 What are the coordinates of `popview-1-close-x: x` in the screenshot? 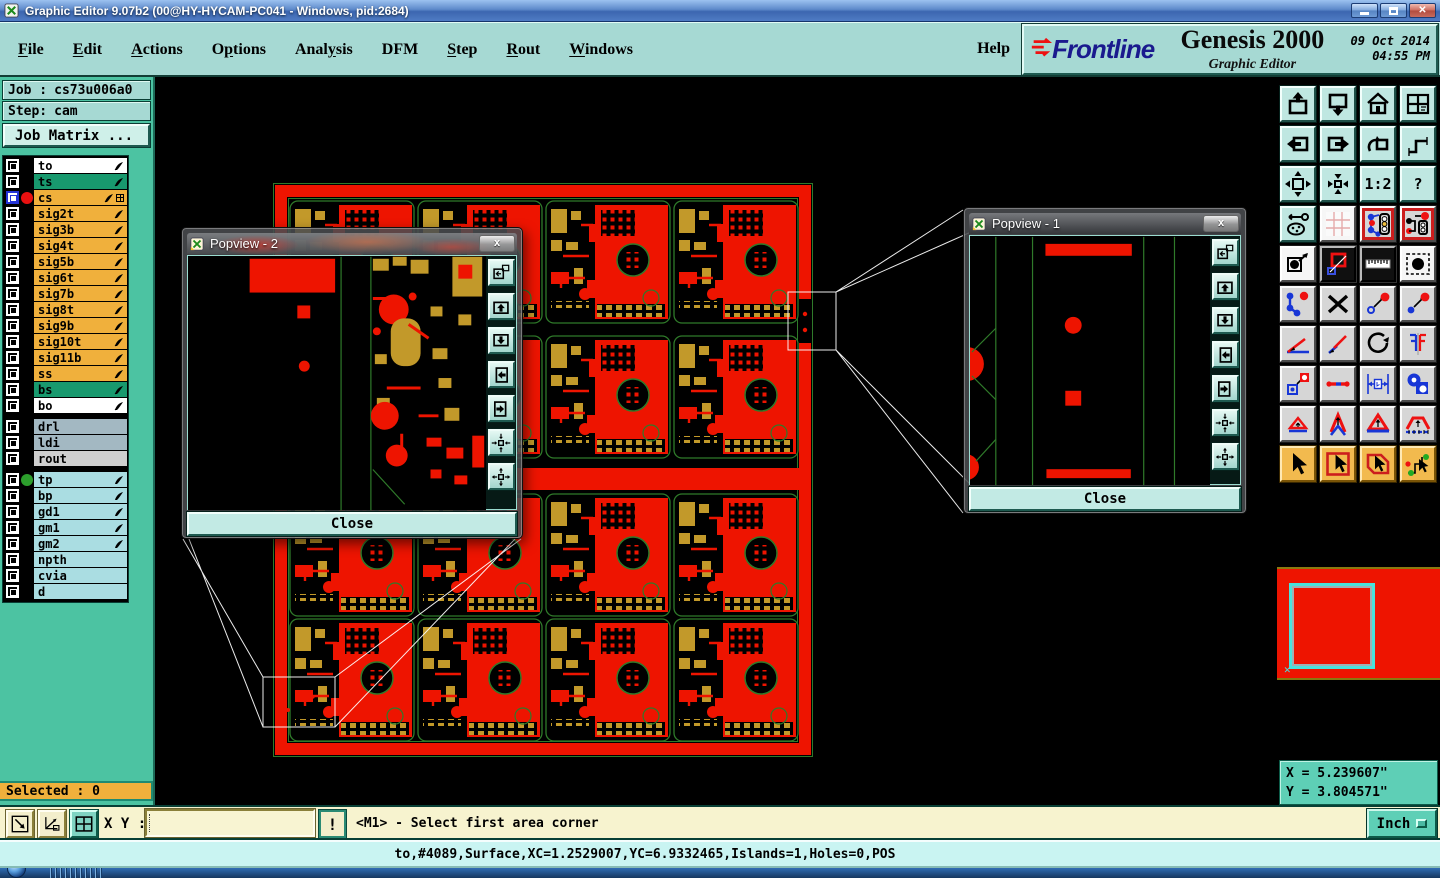 It's located at (1221, 223).